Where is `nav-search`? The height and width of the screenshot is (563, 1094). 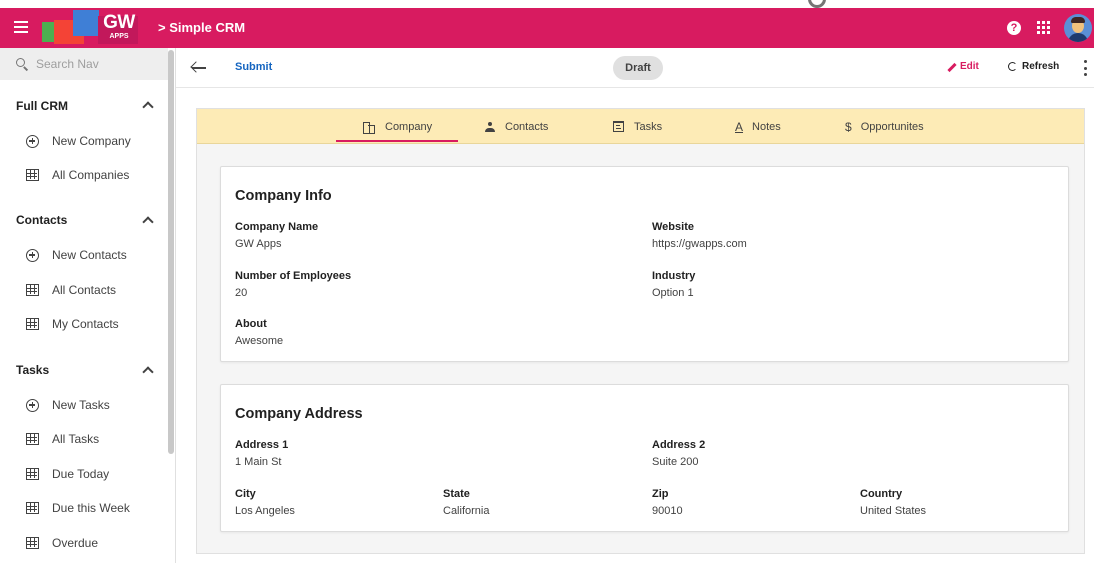 nav-search is located at coordinates (84, 64).